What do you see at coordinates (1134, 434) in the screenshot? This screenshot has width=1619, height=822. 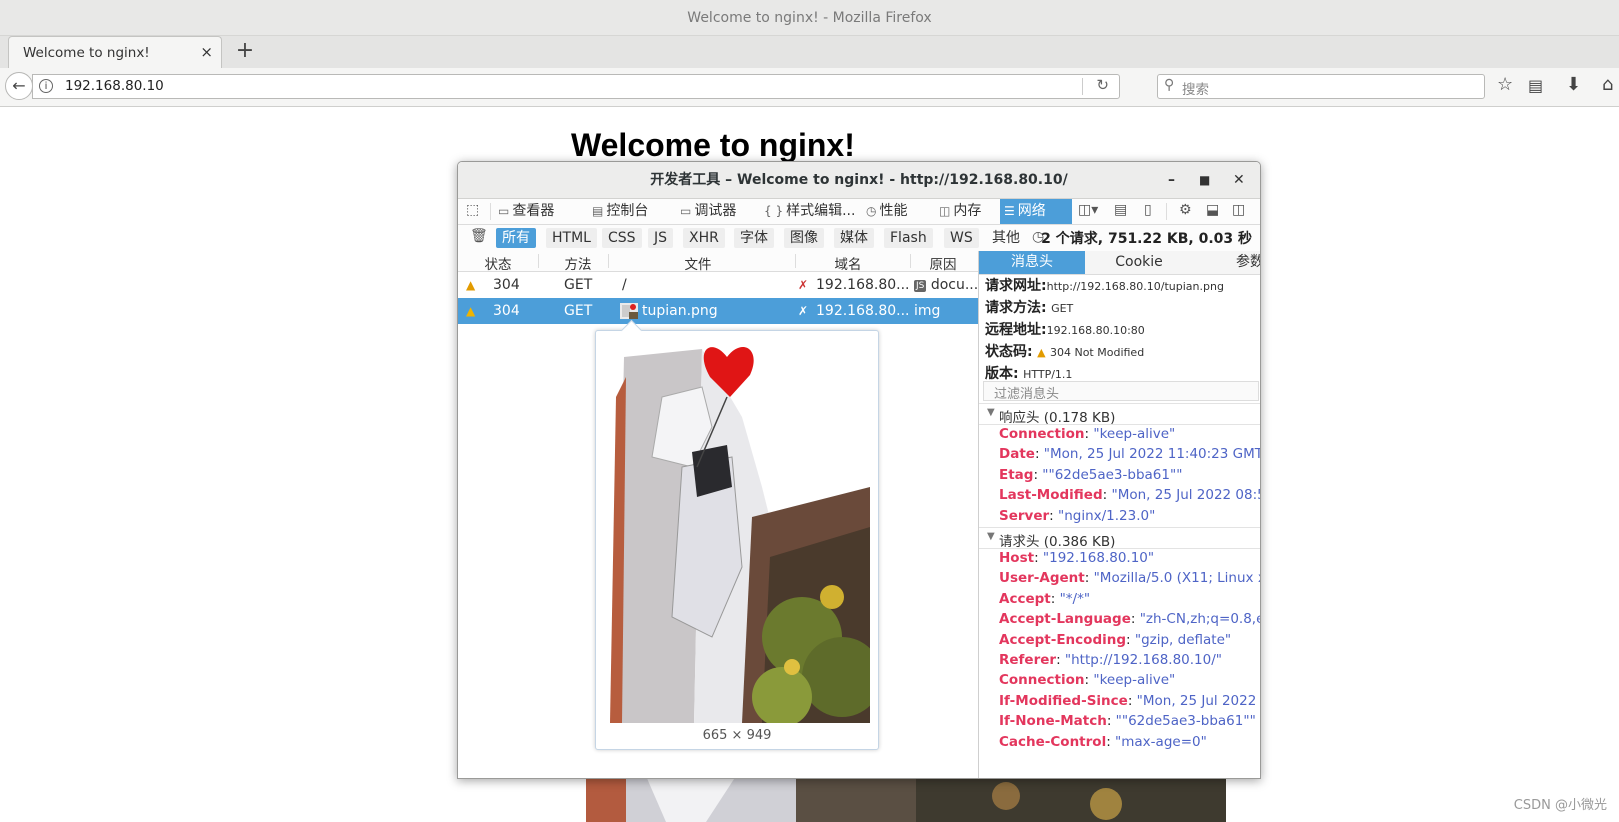 I see `header-value: "keep-alive"` at bounding box center [1134, 434].